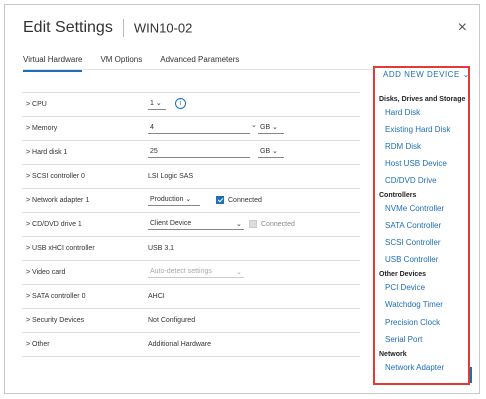 The image size is (486, 399). I want to click on network-select: Production ⌄, so click(174, 200).